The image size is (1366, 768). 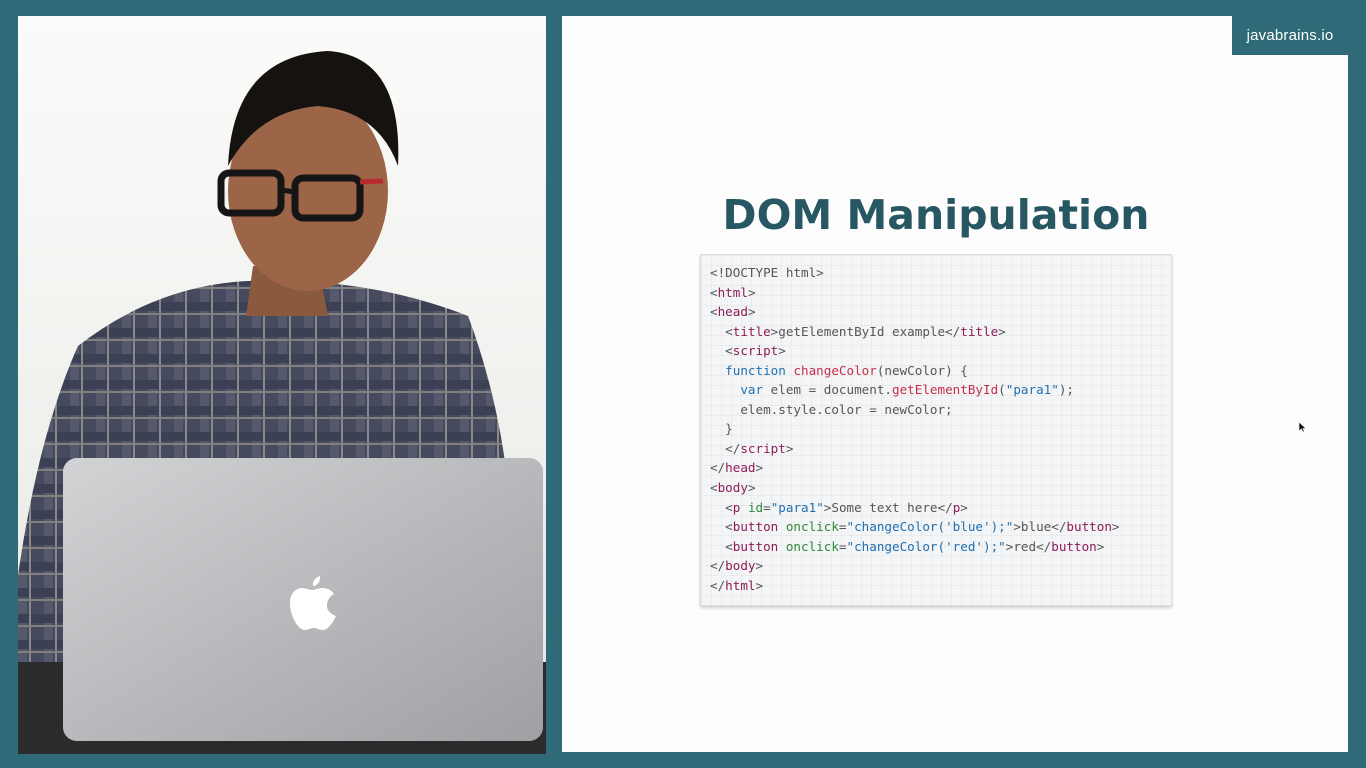 I want to click on code-line: <title>getElementById example</title>, so click(x=940, y=332).